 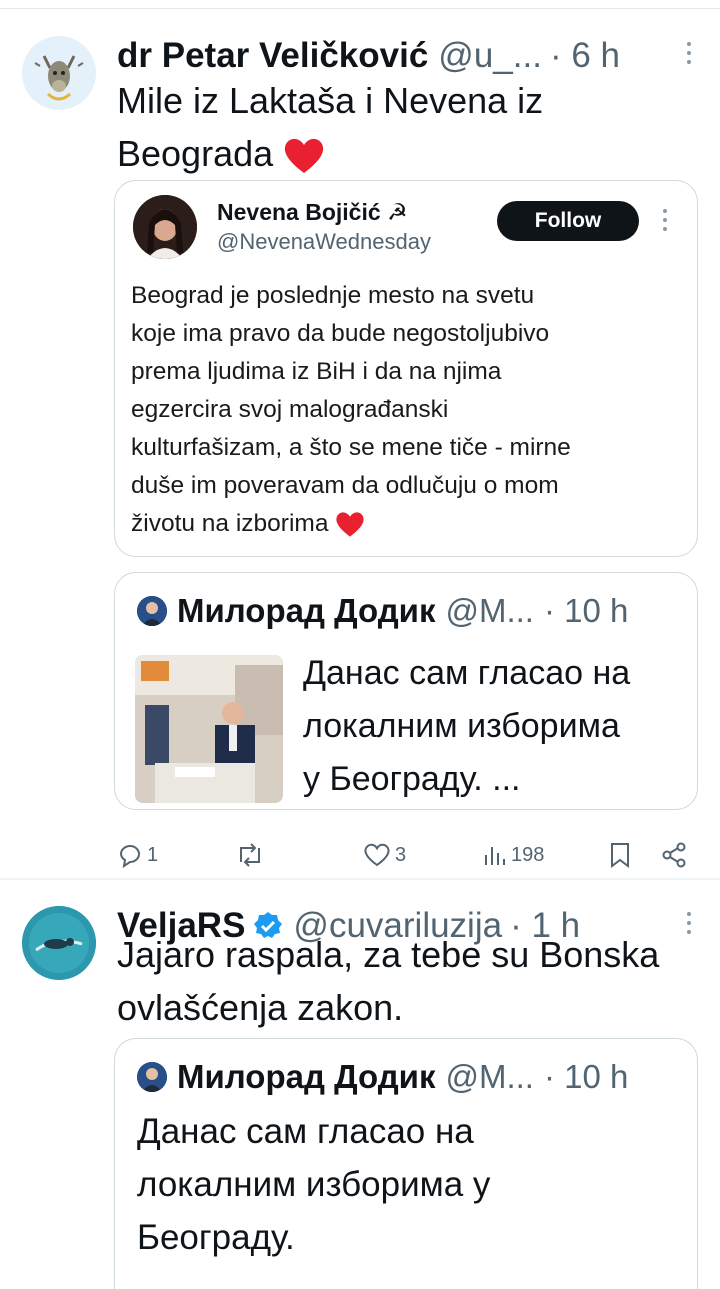 What do you see at coordinates (388, 954) in the screenshot?
I see `tweet-text-line: Jajaro raspala, za tebe su Bonska` at bounding box center [388, 954].